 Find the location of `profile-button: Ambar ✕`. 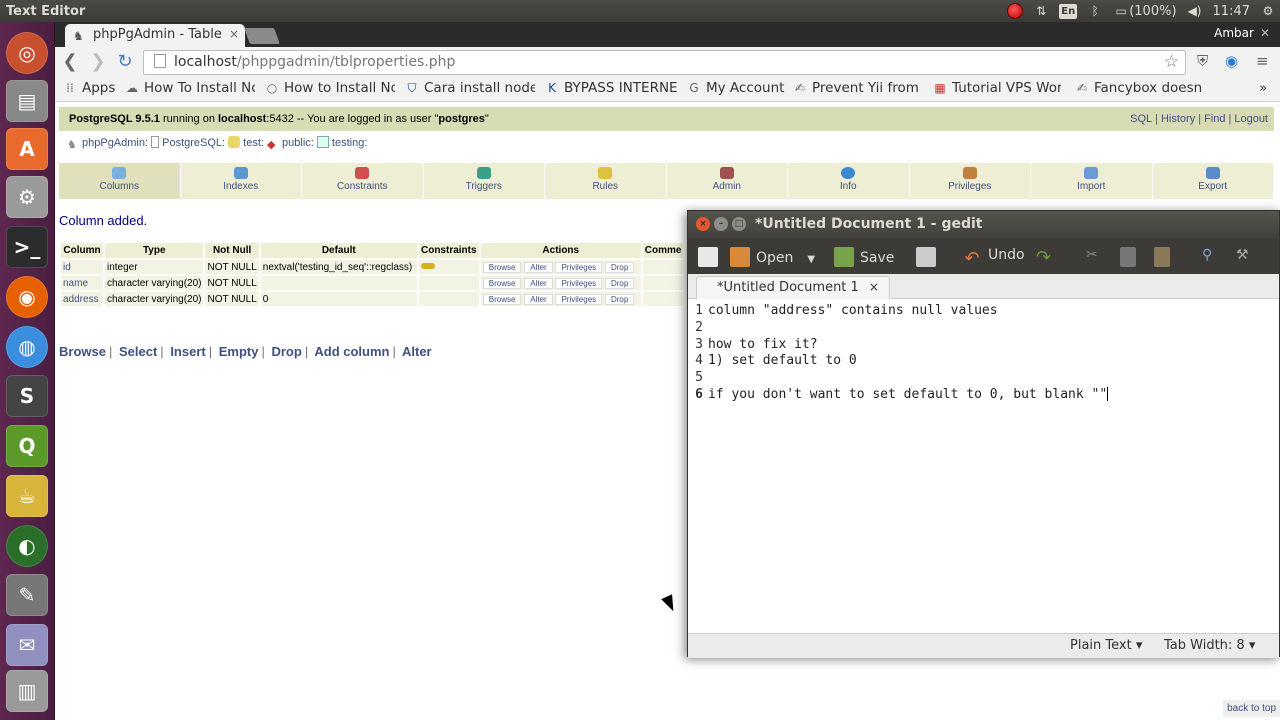

profile-button: Ambar ✕ is located at coordinates (1242, 33).